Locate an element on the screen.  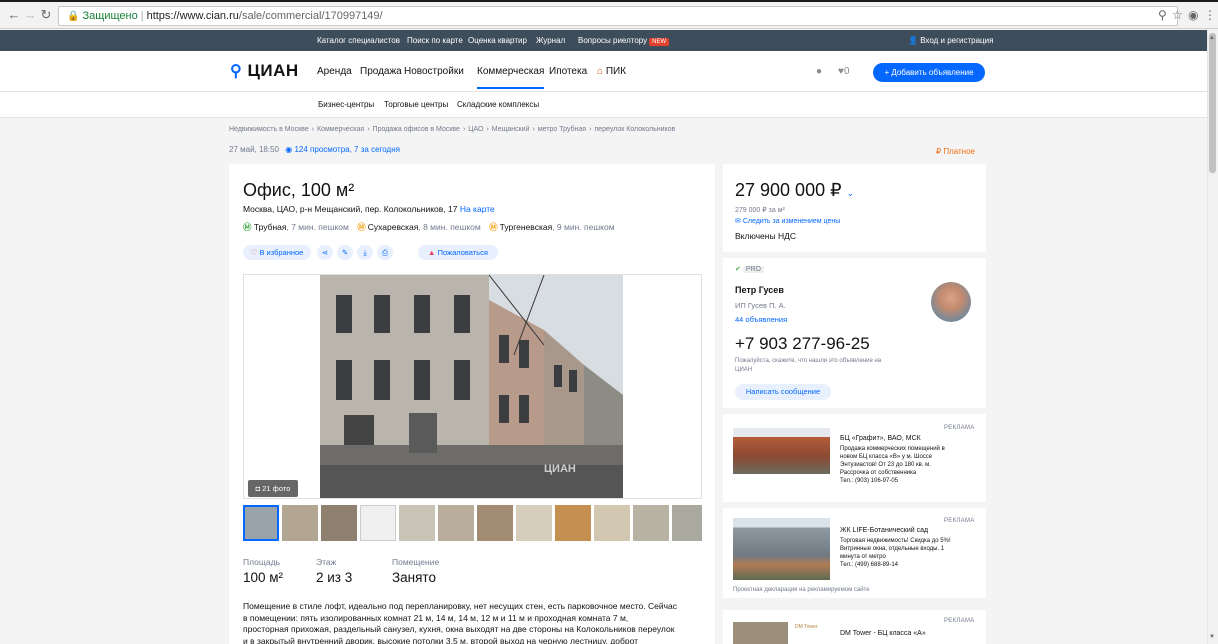
extension-icon: ◉ is located at coordinates (1193, 15).